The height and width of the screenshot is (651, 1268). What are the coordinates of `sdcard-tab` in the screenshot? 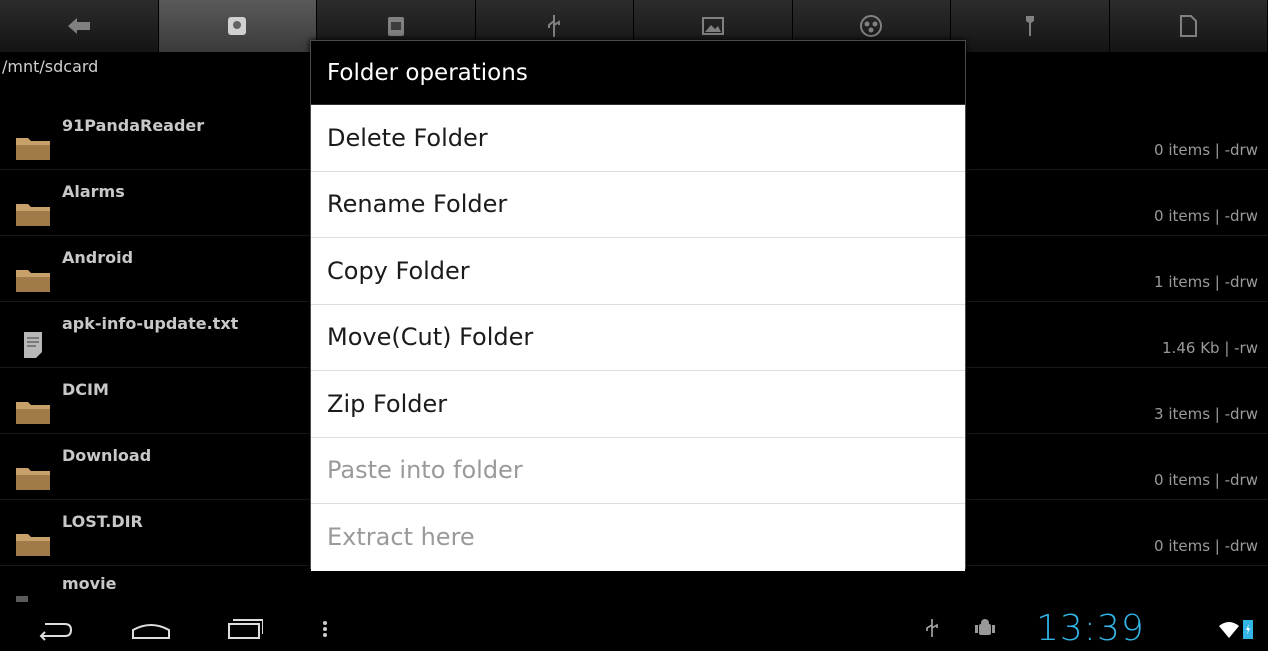 It's located at (237, 26).